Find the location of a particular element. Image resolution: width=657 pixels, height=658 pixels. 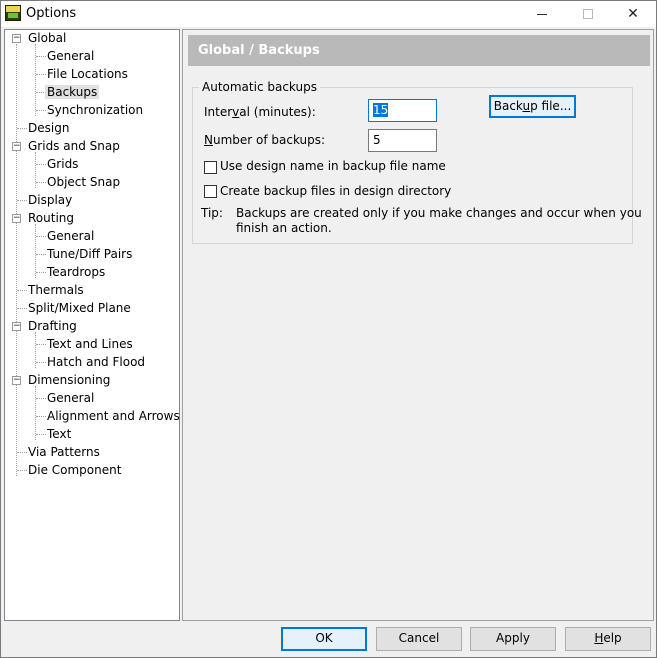

tree-item-label: Dimensioning is located at coordinates (69, 380).